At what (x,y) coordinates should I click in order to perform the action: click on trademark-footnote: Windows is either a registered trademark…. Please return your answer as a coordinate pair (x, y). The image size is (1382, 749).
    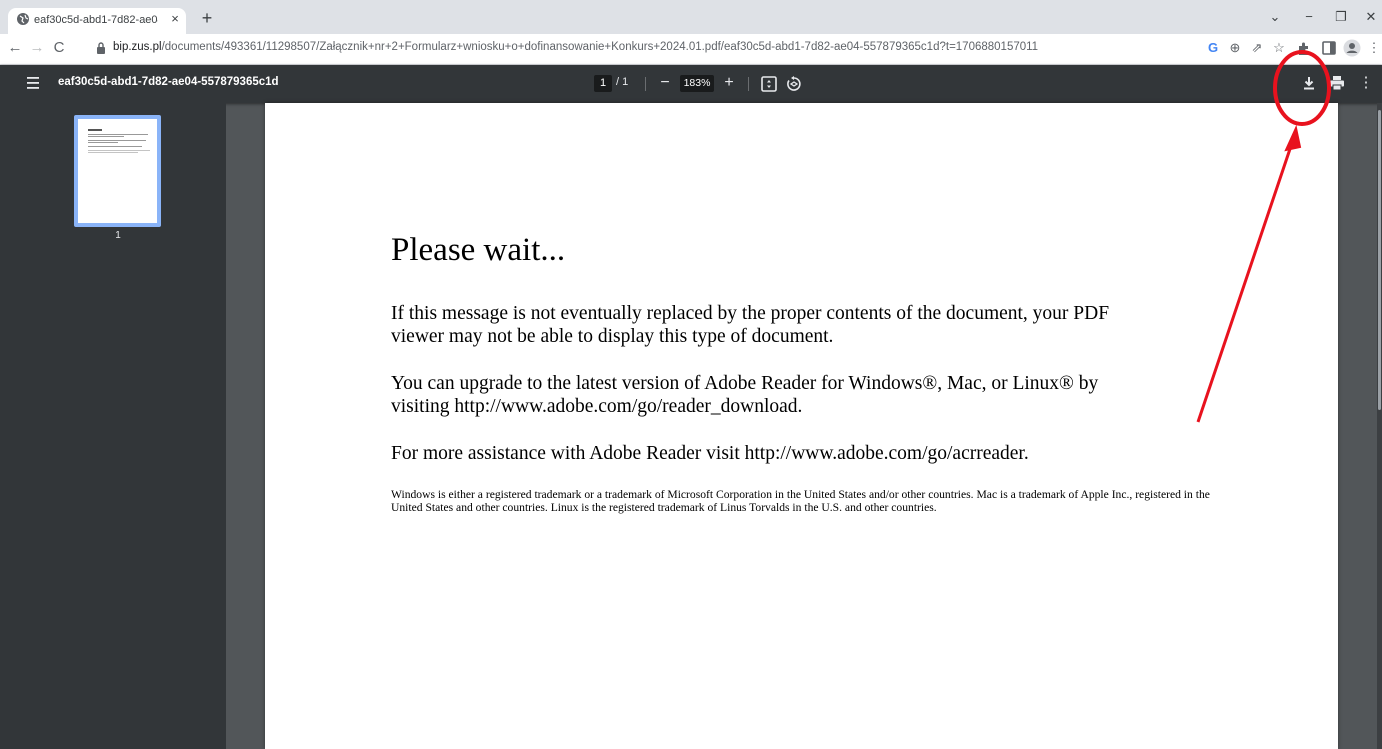
    Looking at the image, I should click on (800, 501).